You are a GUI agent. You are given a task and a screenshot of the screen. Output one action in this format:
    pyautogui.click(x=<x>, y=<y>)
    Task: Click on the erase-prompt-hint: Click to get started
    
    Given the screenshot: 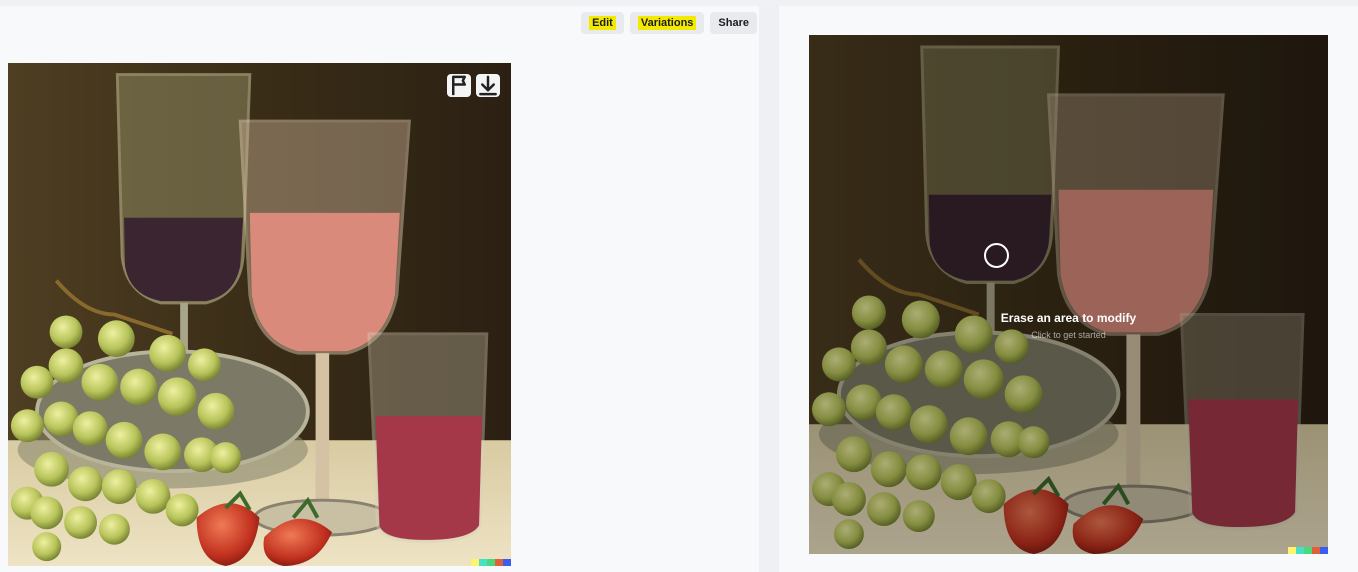 What is the action you would take?
    pyautogui.click(x=1068, y=335)
    